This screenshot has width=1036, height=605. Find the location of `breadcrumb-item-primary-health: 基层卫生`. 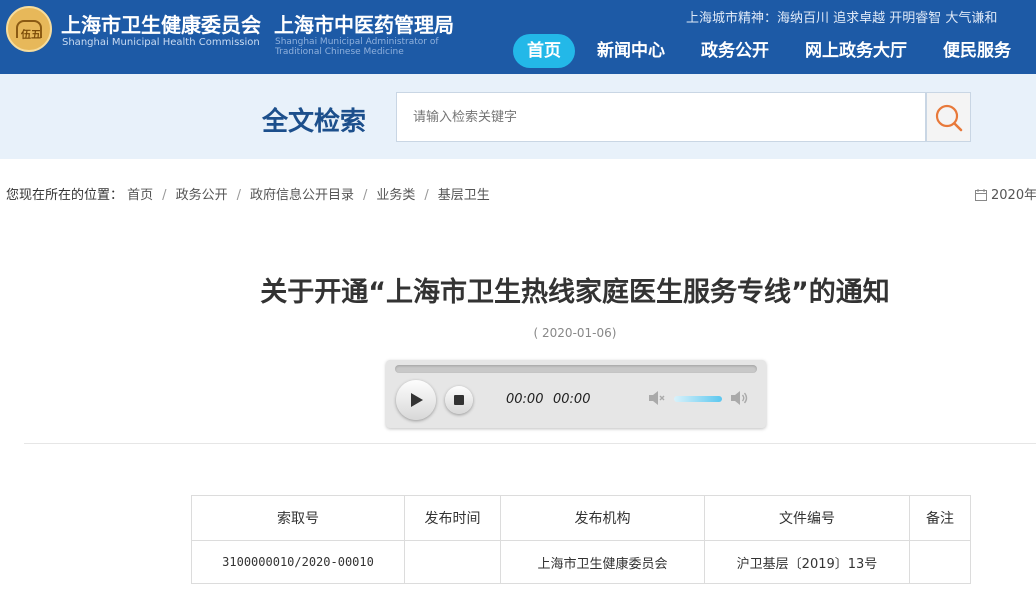

breadcrumb-item-primary-health: 基层卫生 is located at coordinates (464, 195).